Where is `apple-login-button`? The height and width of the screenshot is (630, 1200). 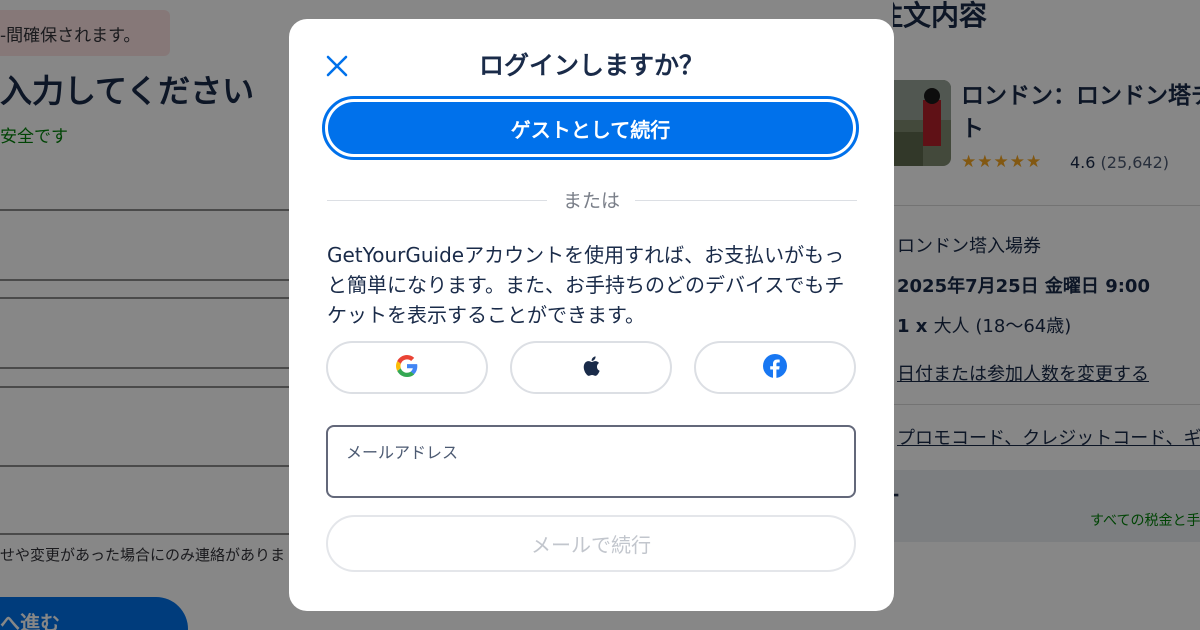 apple-login-button is located at coordinates (591, 367).